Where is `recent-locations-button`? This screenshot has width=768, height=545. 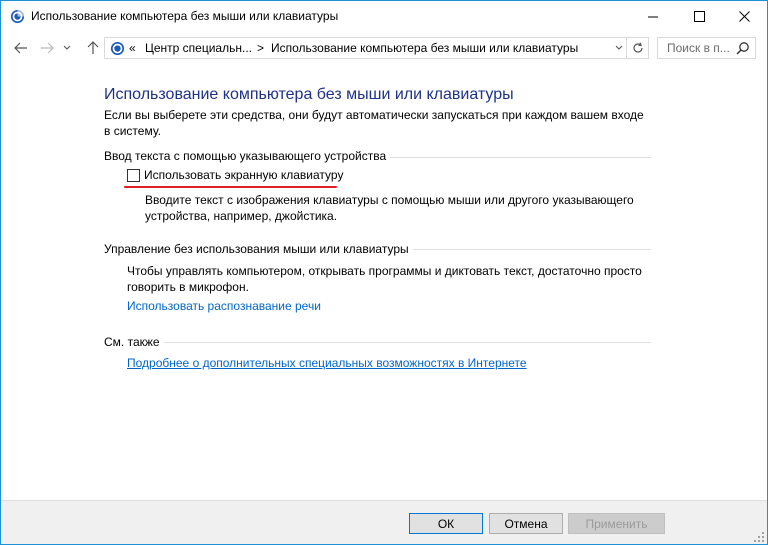
recent-locations-button is located at coordinates (67, 48).